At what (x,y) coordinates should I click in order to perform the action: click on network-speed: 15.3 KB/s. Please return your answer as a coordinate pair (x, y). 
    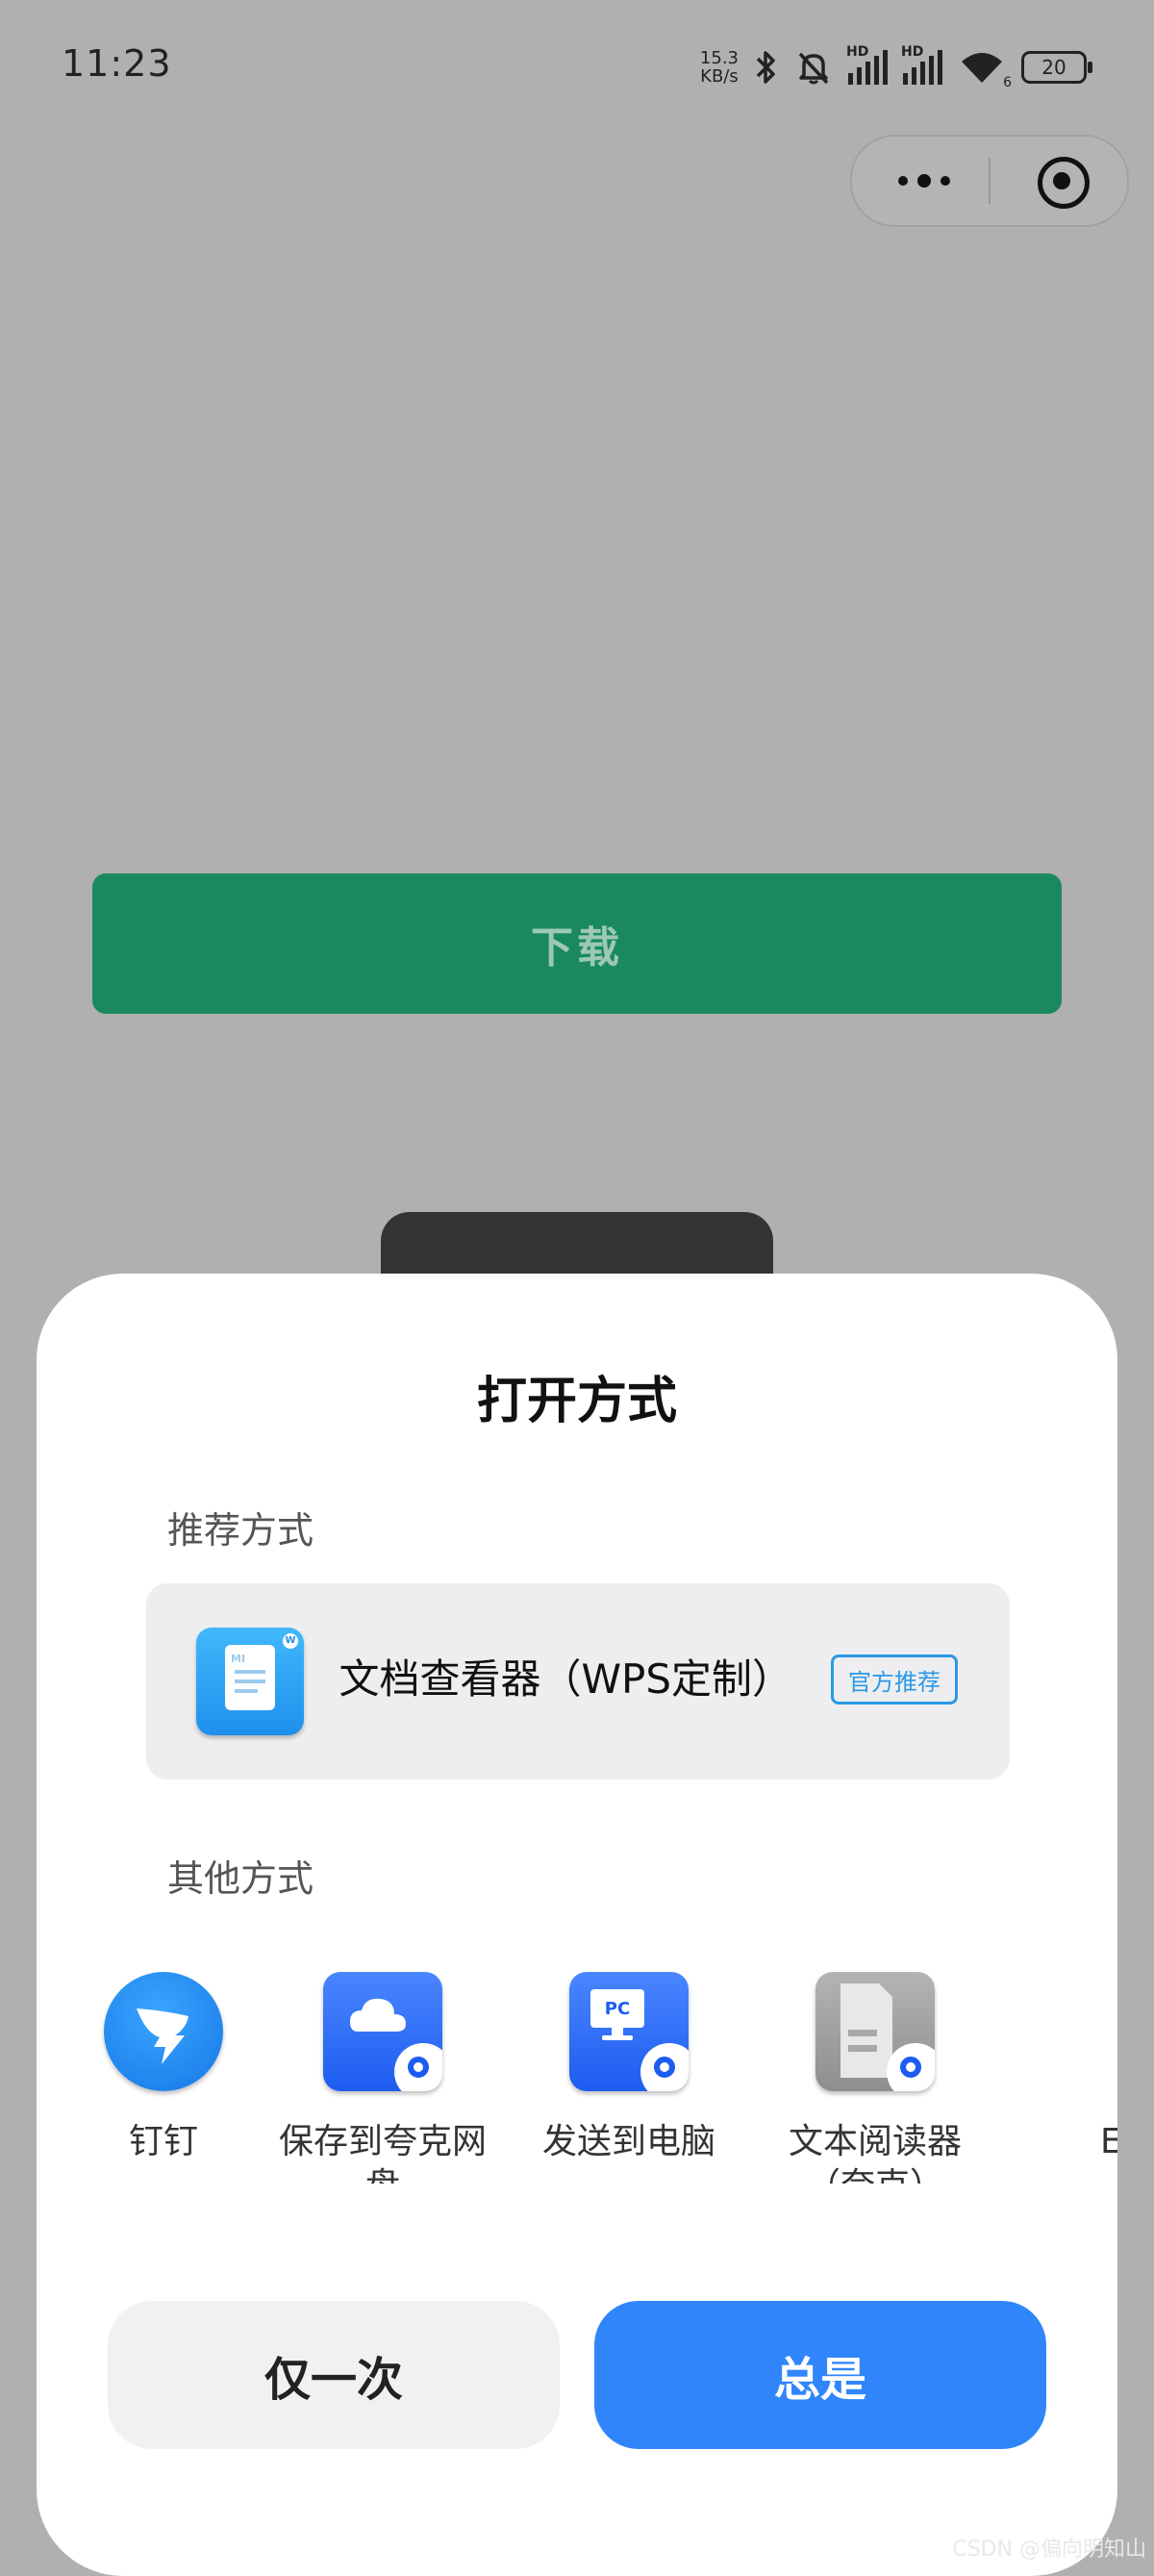
    Looking at the image, I should click on (720, 67).